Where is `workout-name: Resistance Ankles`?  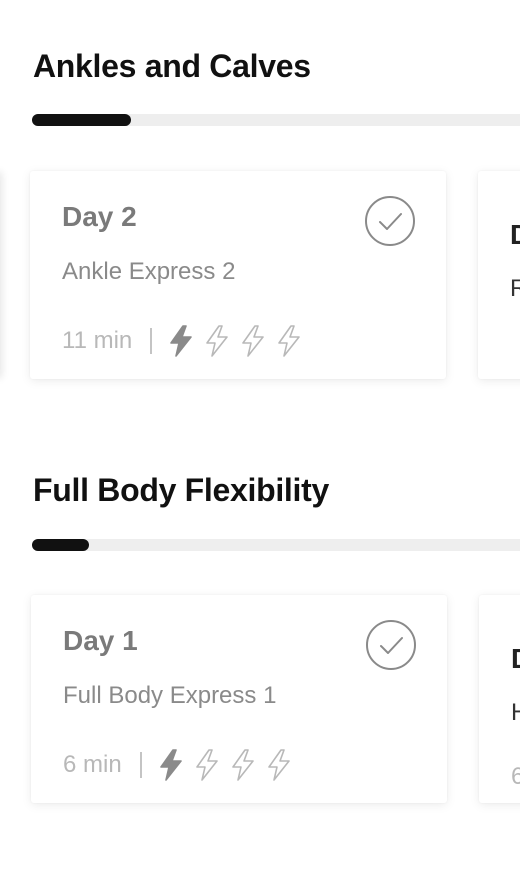 workout-name: Resistance Ankles is located at coordinates (515, 288).